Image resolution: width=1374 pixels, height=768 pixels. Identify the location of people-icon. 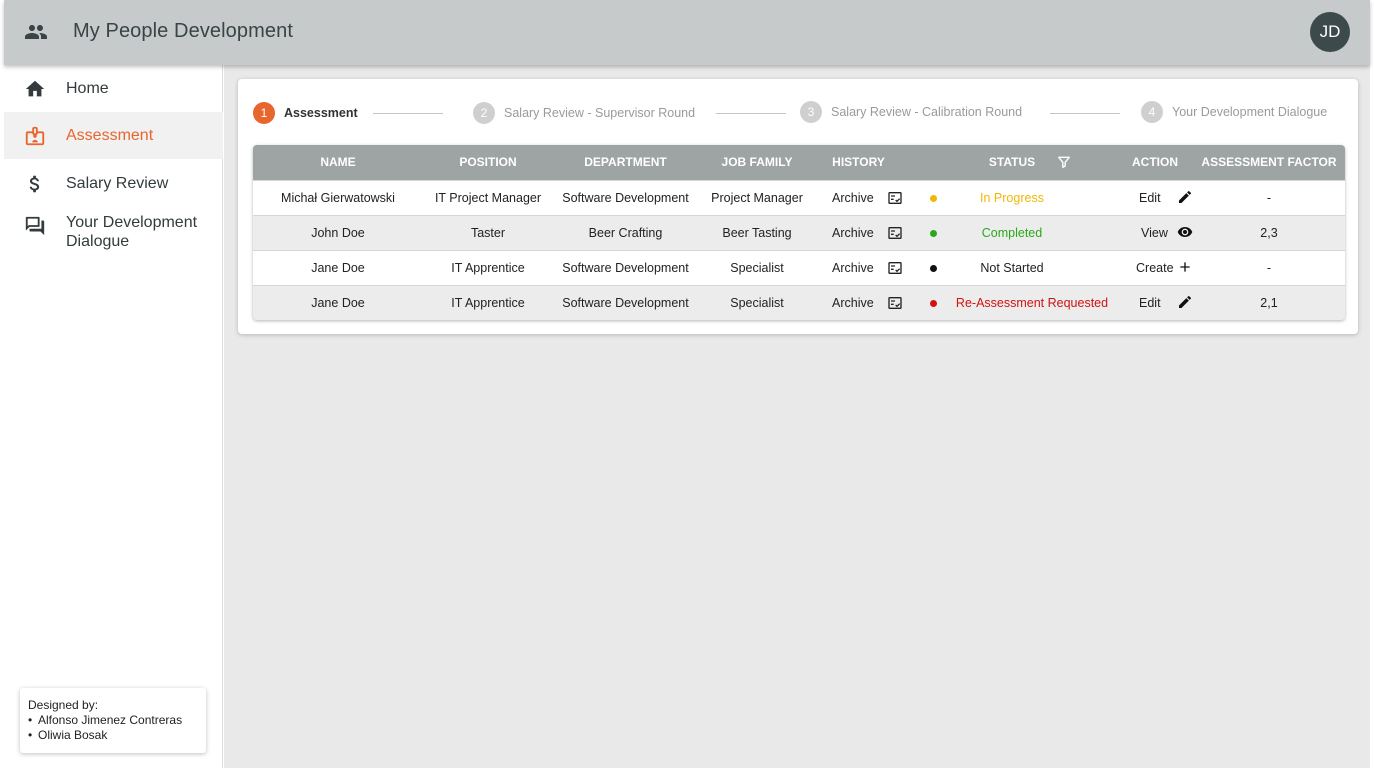
(36, 32).